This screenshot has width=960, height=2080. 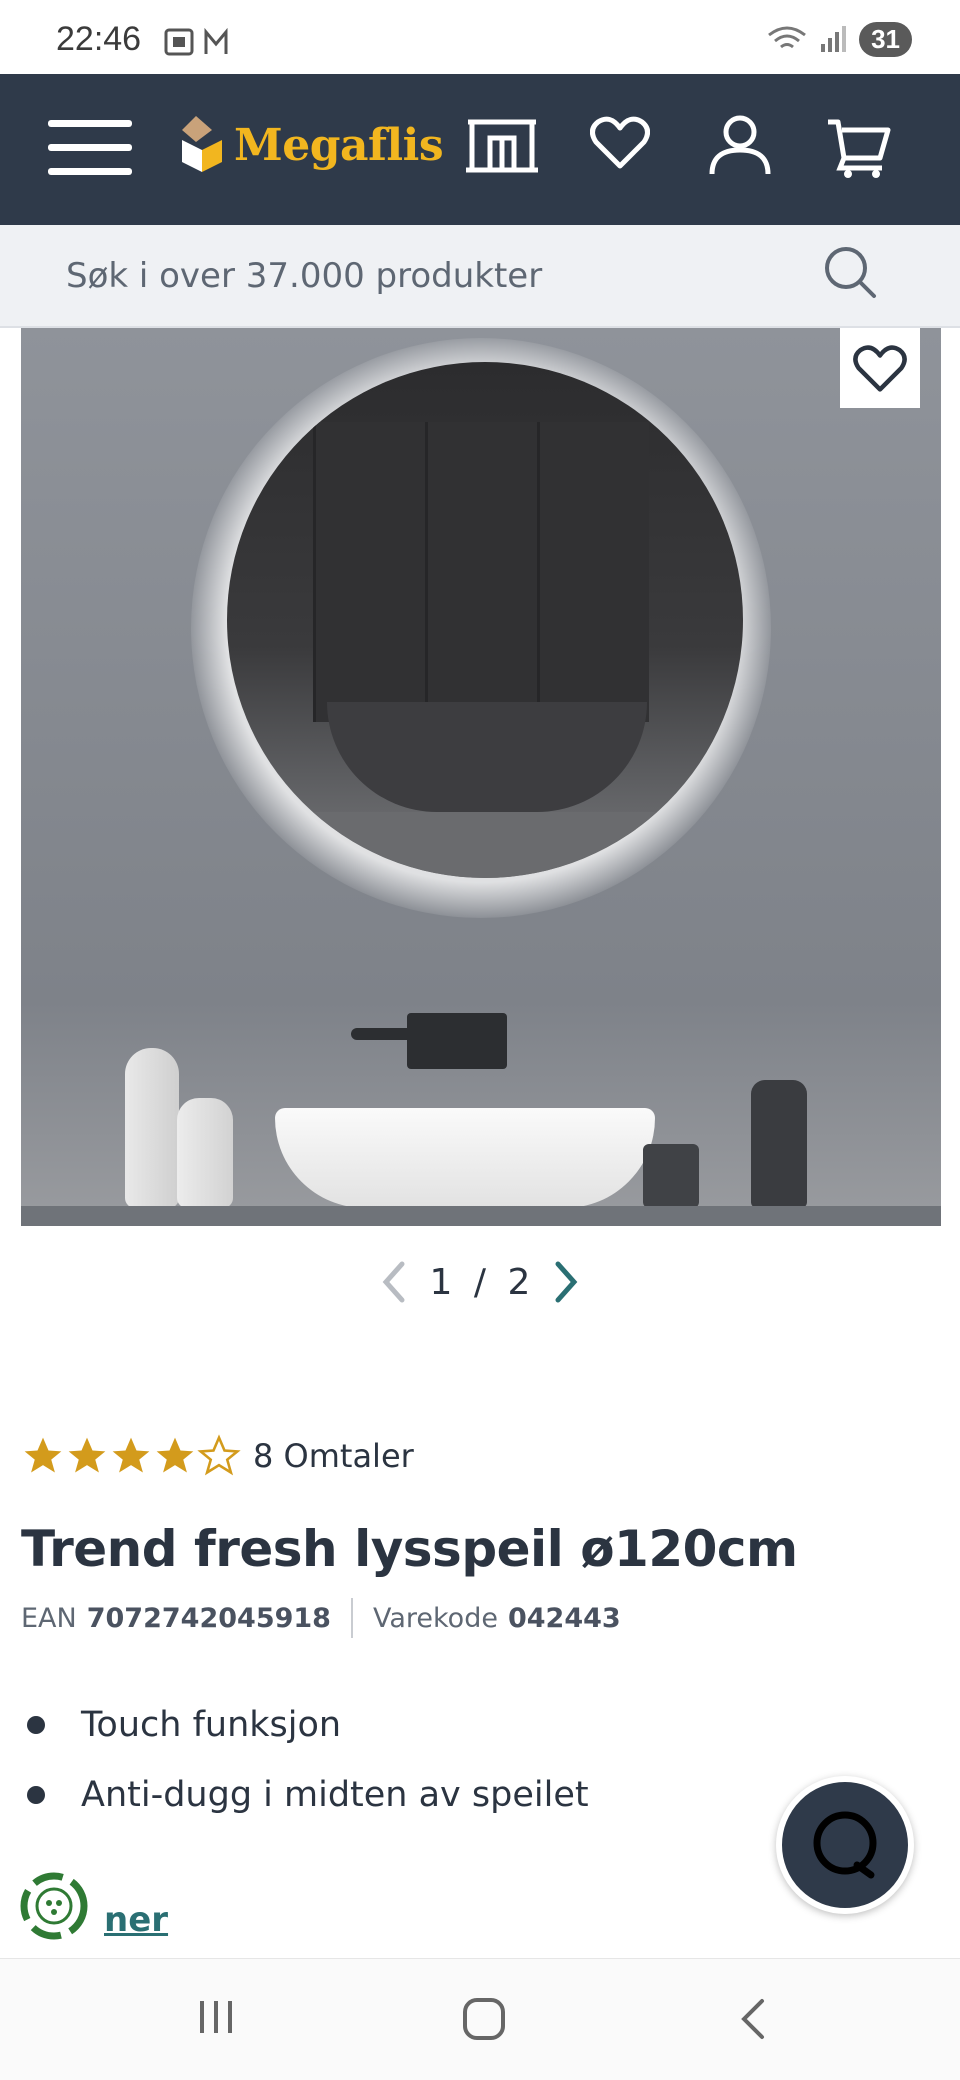 What do you see at coordinates (441, 1282) in the screenshot?
I see `pager-current: 1` at bounding box center [441, 1282].